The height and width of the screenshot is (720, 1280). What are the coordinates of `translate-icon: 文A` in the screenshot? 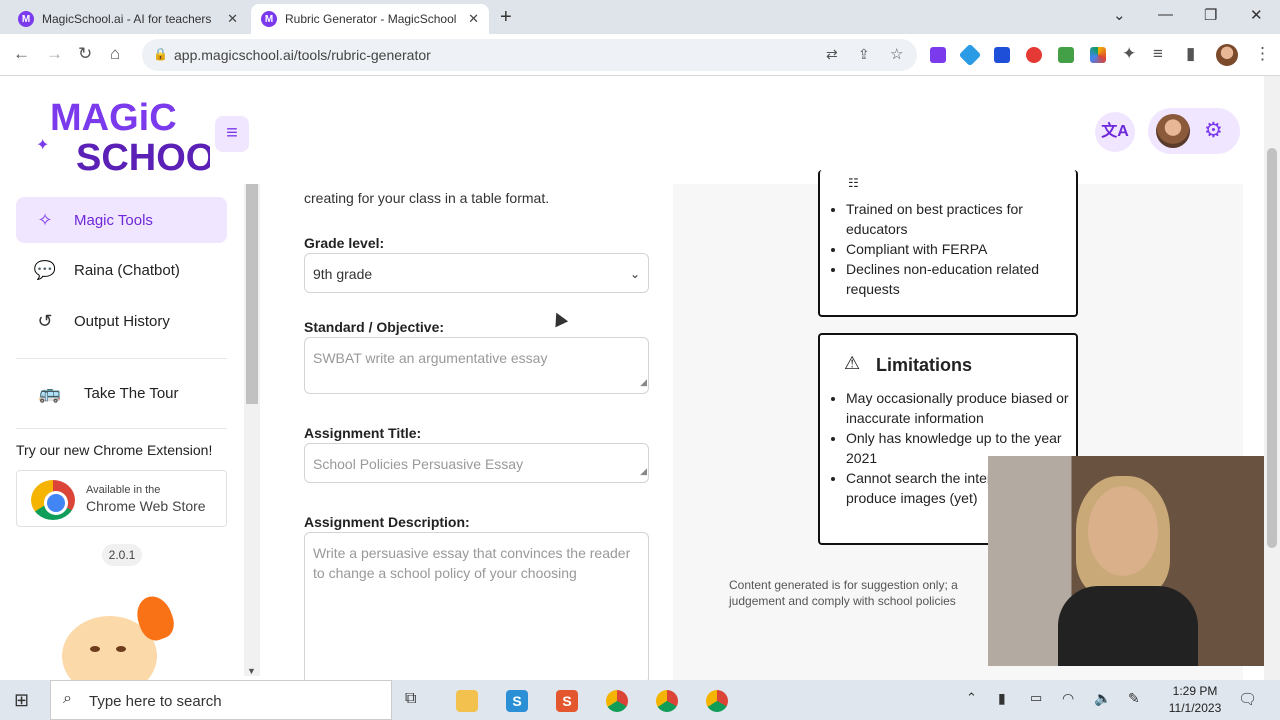 It's located at (1115, 131).